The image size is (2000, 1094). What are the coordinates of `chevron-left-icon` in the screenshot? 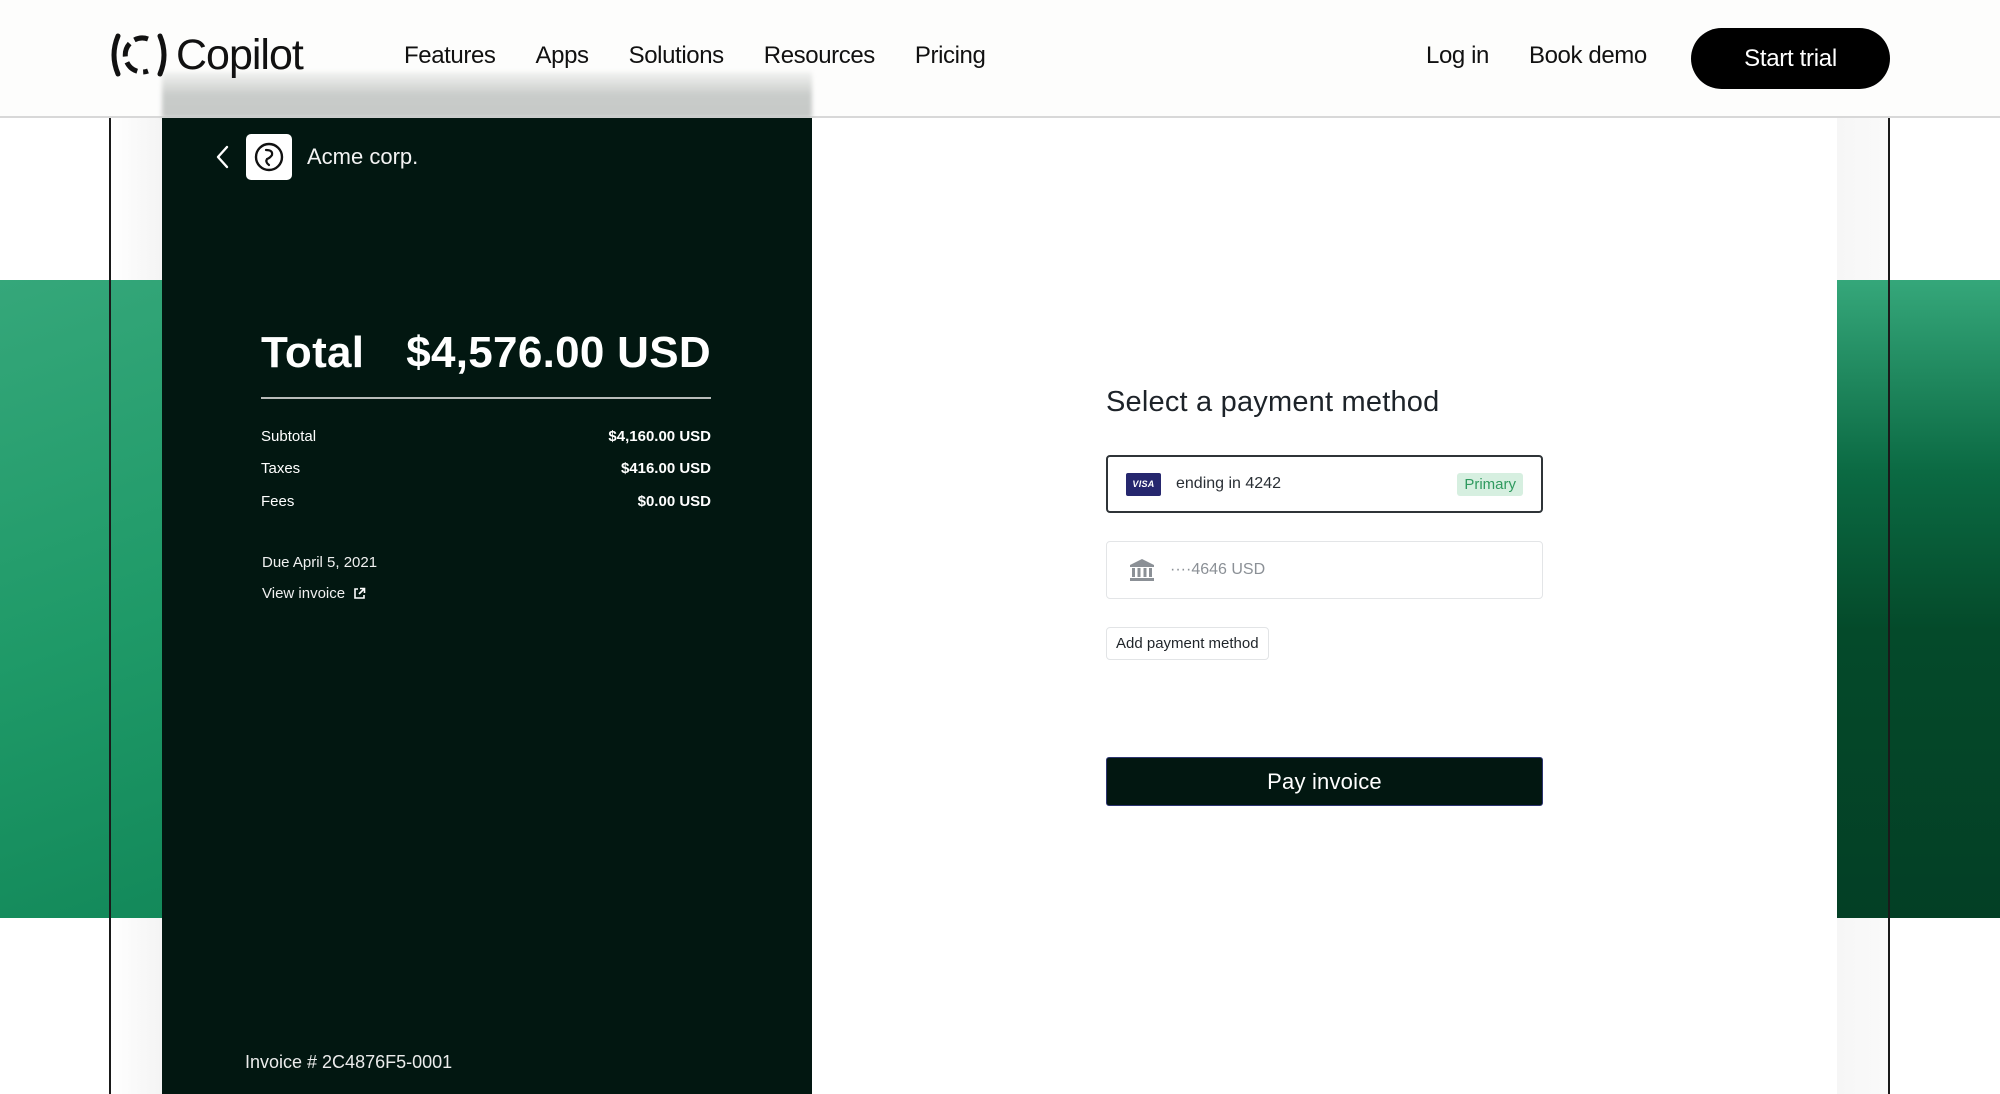 It's located at (223, 157).